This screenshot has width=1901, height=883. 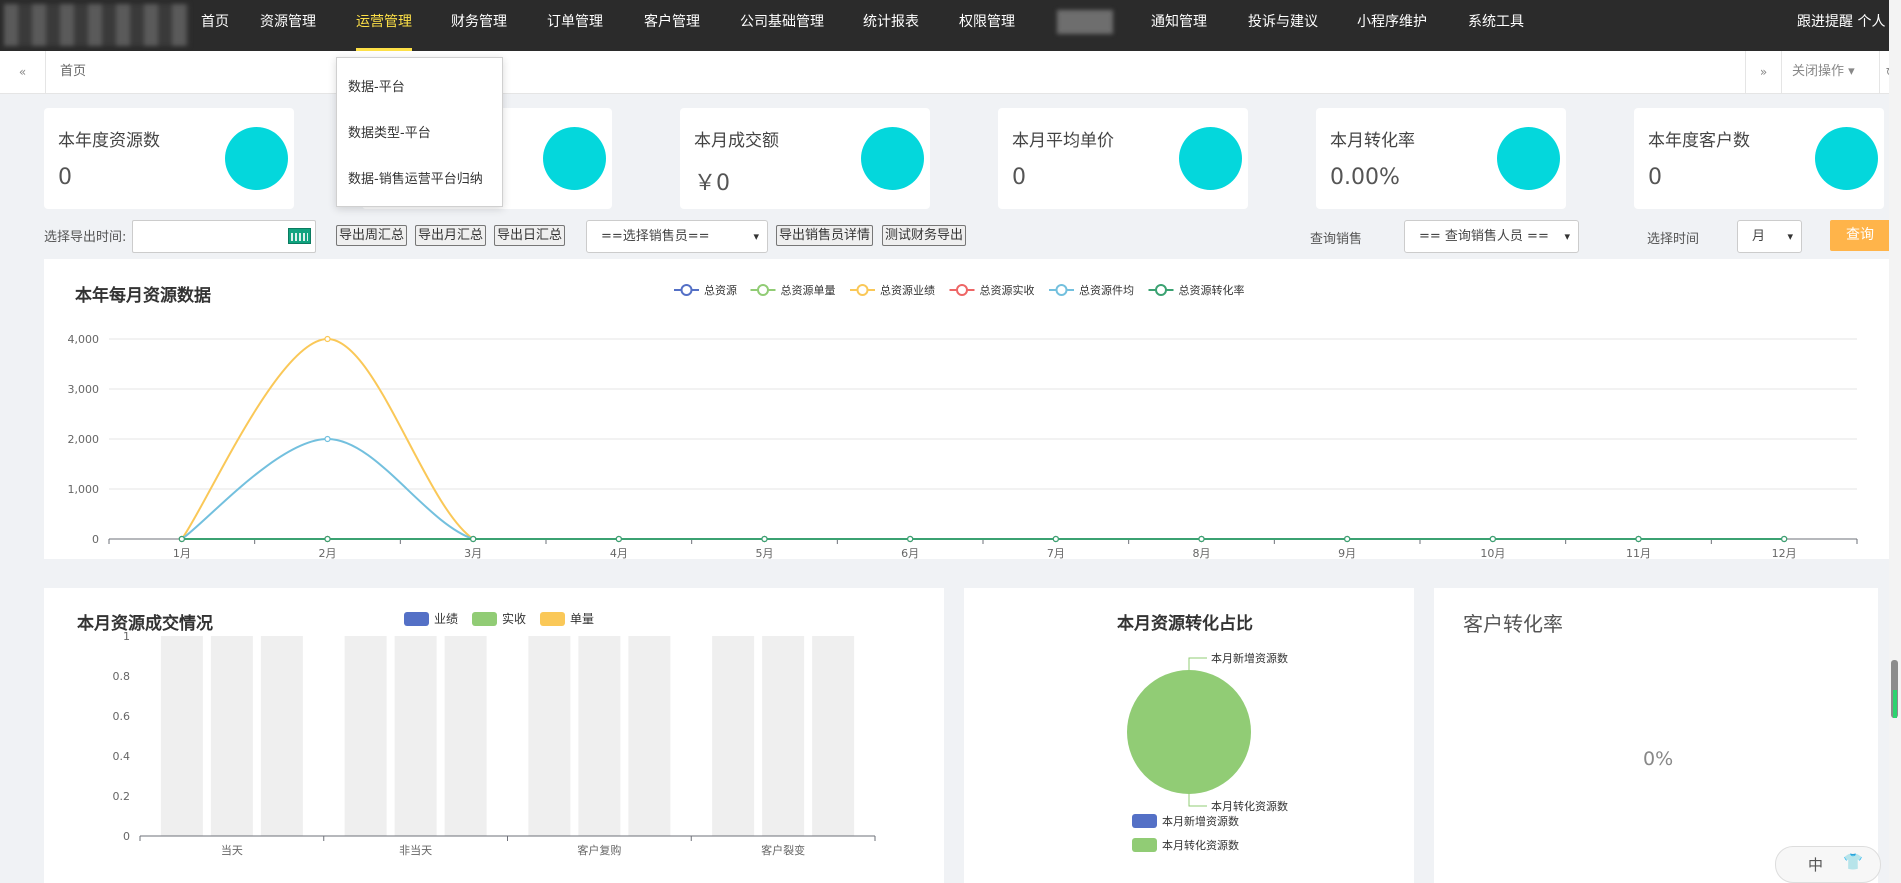 I want to click on nav-item-miniprogram-maintenance: 小程序维护, so click(x=1392, y=25).